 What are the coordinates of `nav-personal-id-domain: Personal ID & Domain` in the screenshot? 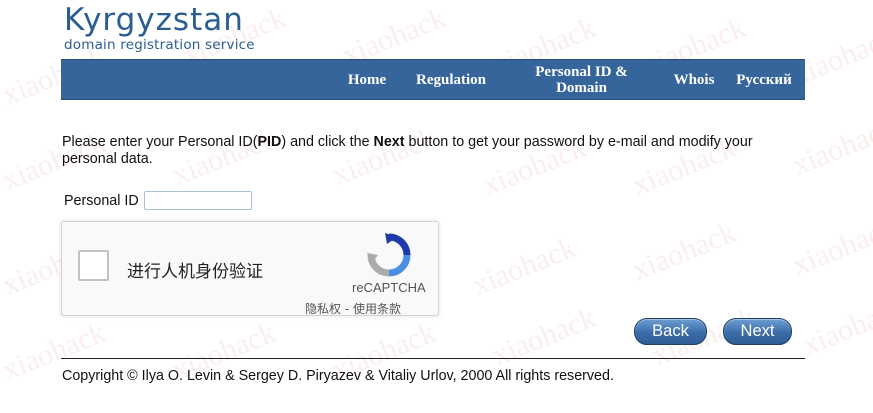 It's located at (581, 79).